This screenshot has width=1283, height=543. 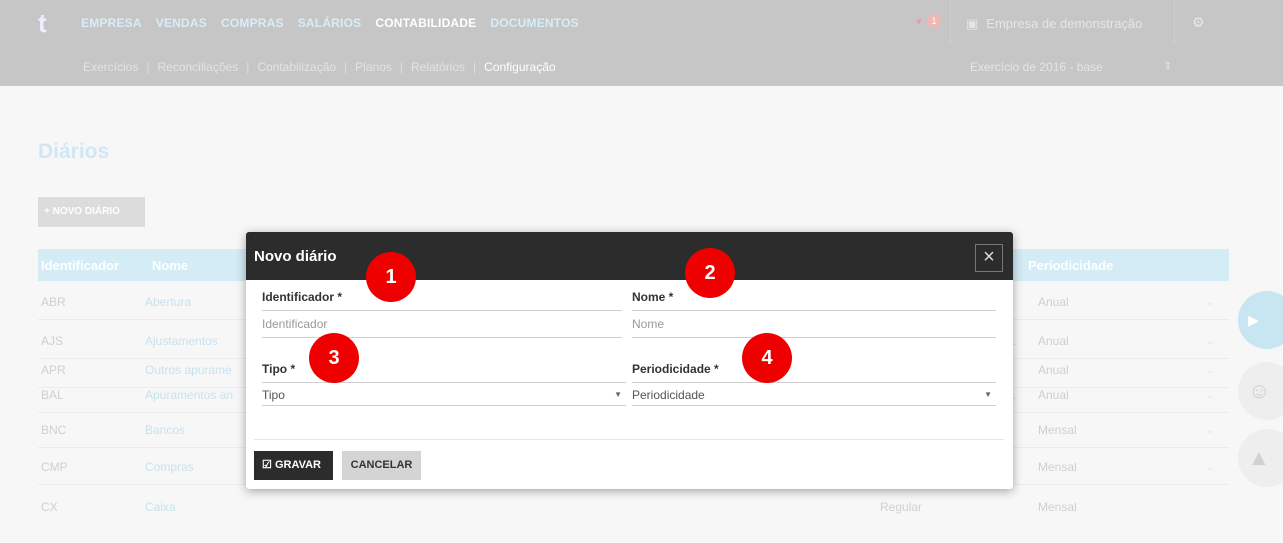 I want to click on save-button: ☑ GRAVAR, so click(x=293, y=465).